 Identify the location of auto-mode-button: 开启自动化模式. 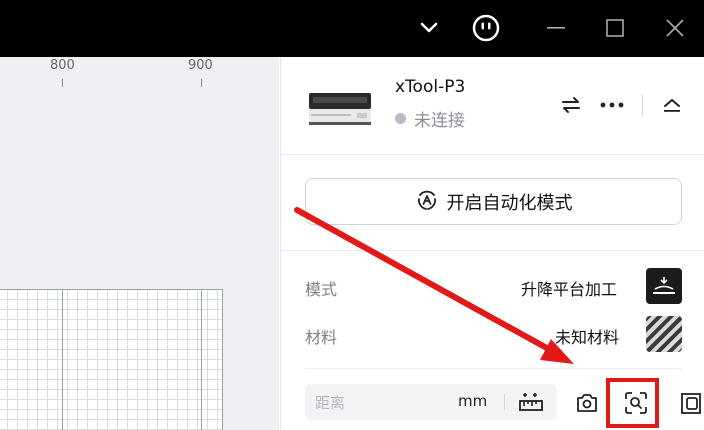
(493, 201).